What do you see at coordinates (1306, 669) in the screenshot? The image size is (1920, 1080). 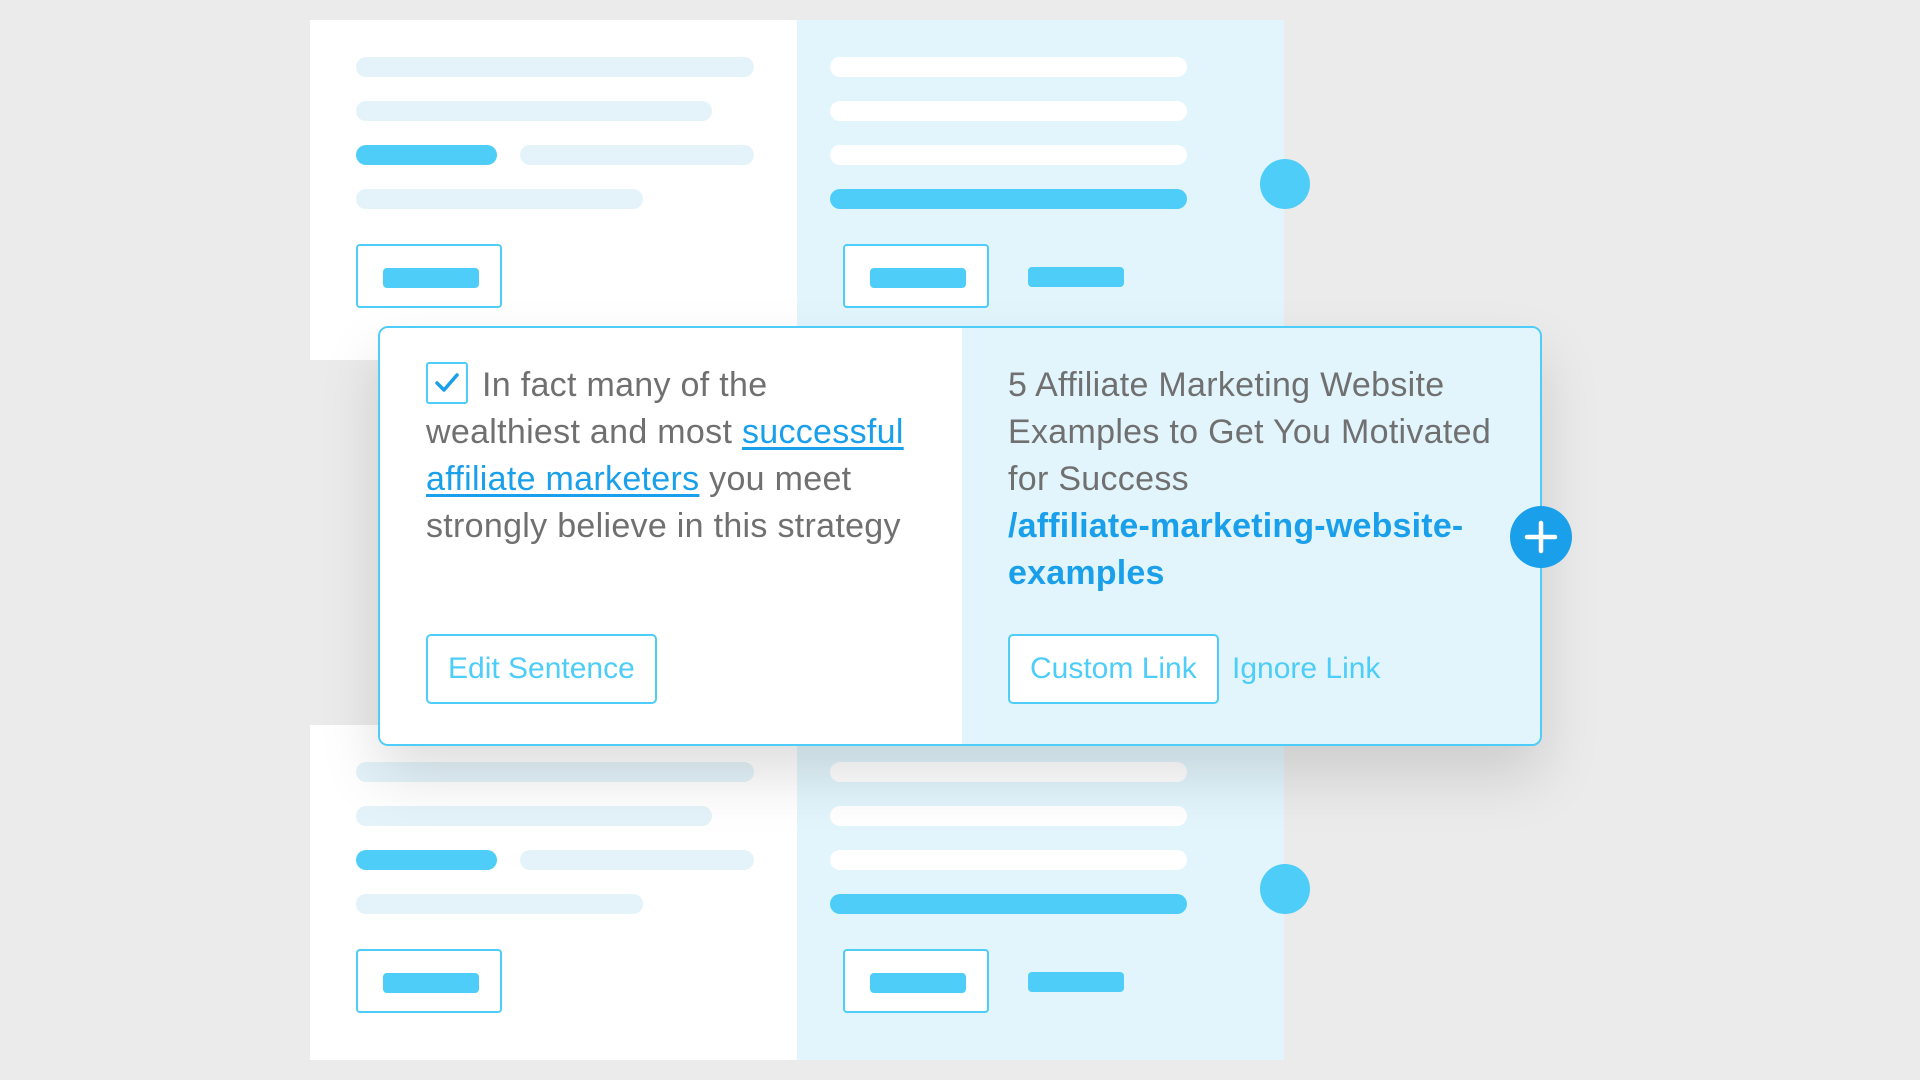 I see `ignore-link-button: Ignore Link` at bounding box center [1306, 669].